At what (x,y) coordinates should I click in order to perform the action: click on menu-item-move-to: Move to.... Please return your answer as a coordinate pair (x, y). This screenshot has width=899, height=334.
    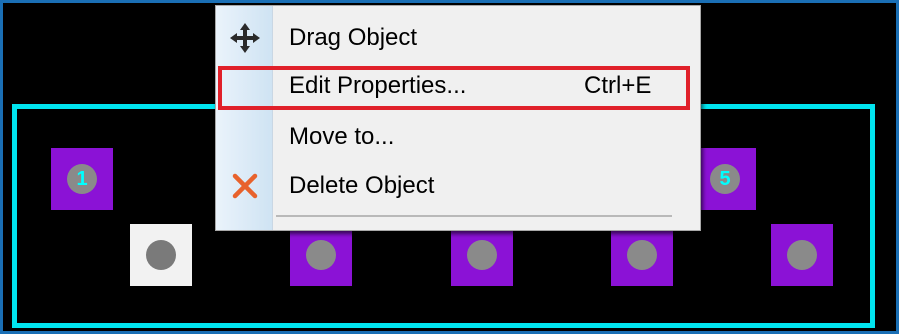
    Looking at the image, I should click on (458, 137).